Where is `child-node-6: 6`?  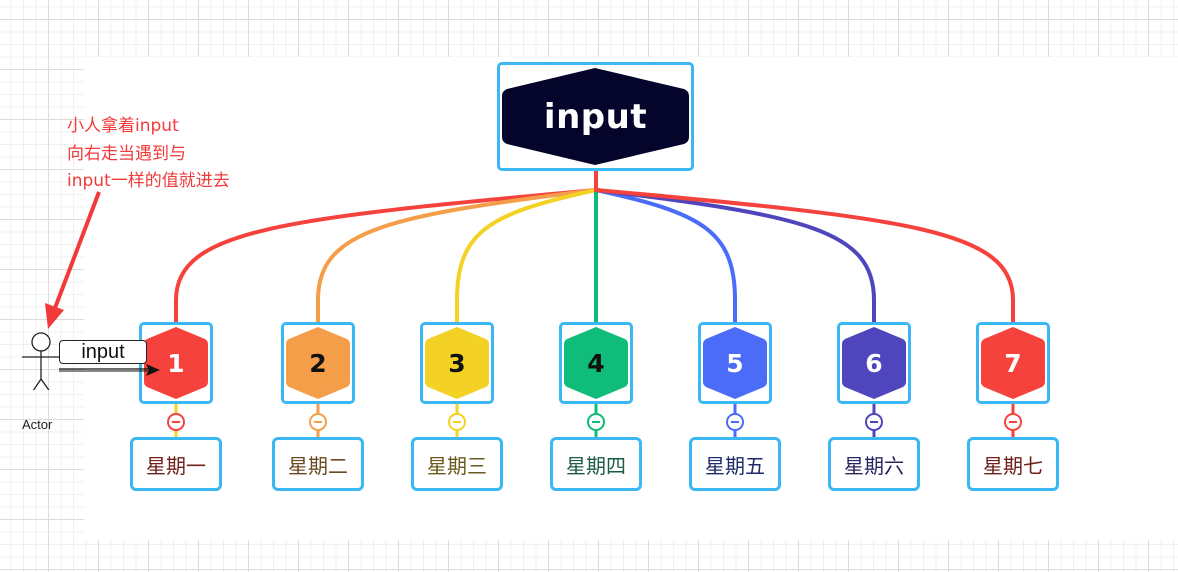
child-node-6: 6 is located at coordinates (874, 363).